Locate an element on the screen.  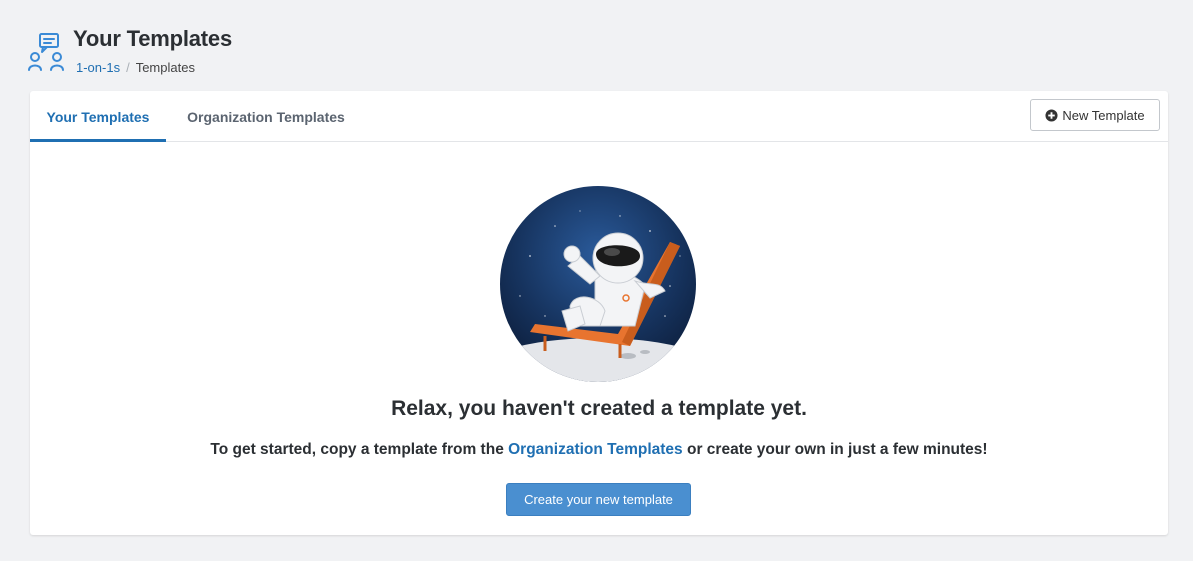
new-template-button: New Template is located at coordinates (1095, 115).